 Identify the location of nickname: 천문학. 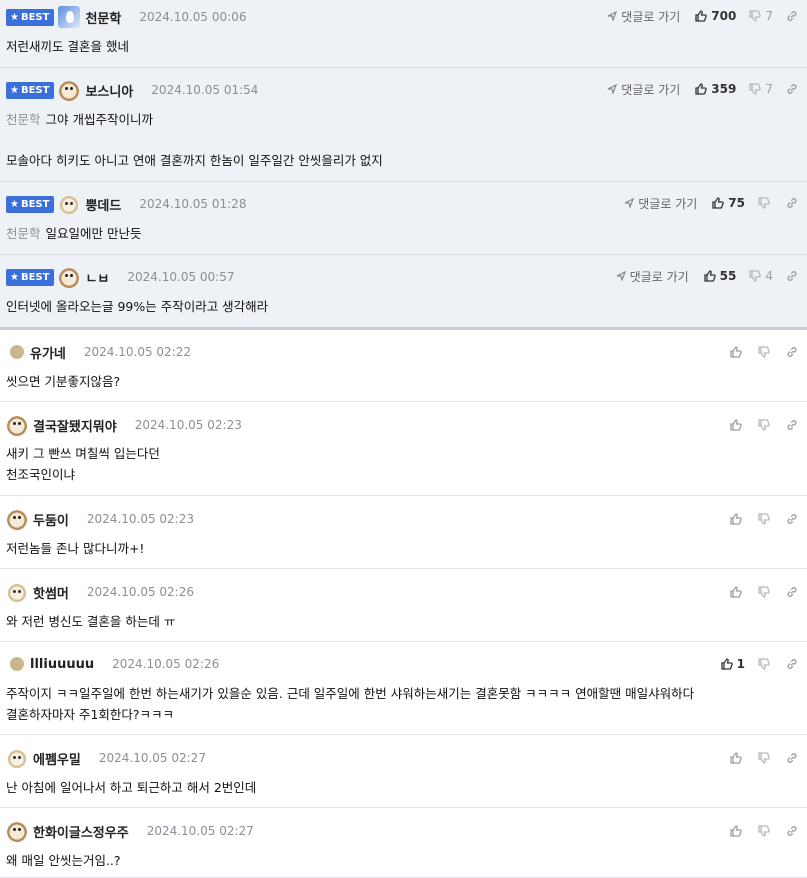
(103, 17).